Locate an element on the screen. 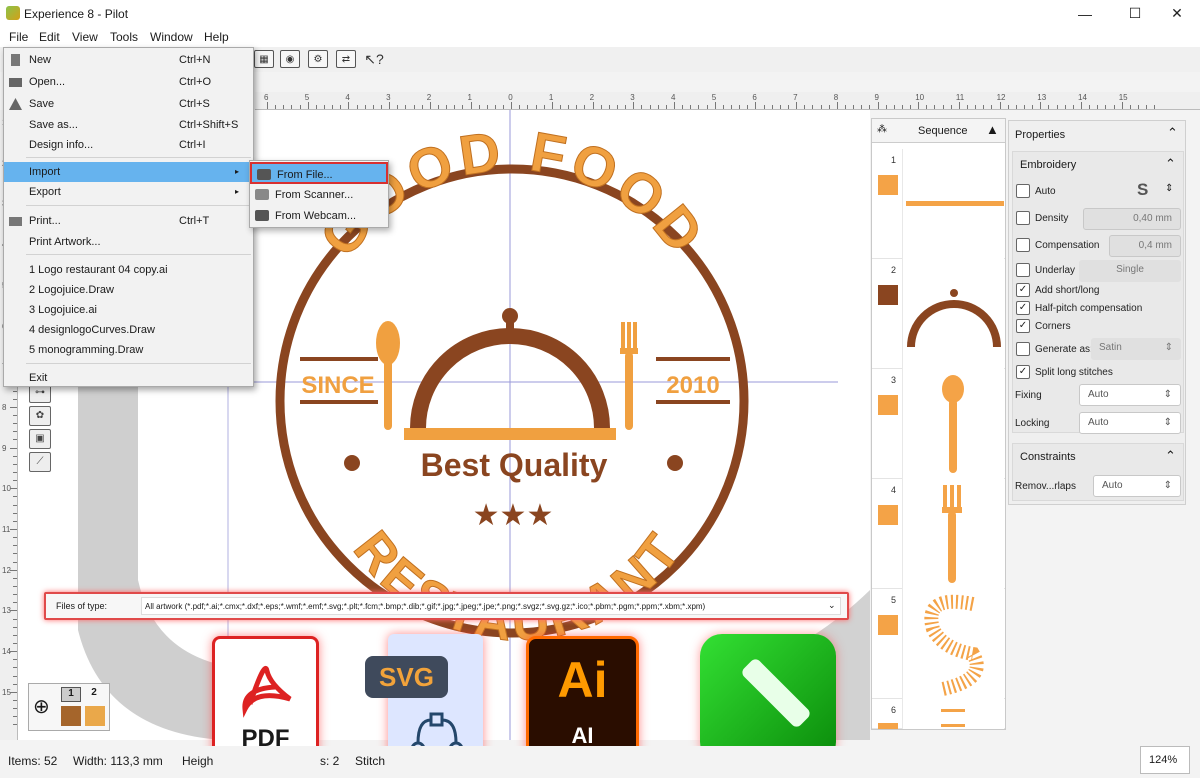  status-items: Items: 52 is located at coordinates (33, 761).